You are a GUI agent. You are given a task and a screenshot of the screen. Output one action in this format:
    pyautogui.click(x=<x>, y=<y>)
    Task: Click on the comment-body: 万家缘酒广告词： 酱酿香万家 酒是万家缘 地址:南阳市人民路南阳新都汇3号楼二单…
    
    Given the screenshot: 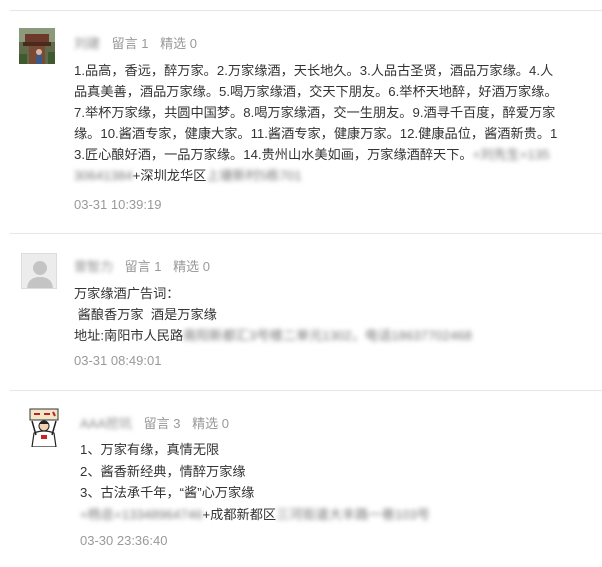 What is the action you would take?
    pyautogui.click(x=334, y=314)
    